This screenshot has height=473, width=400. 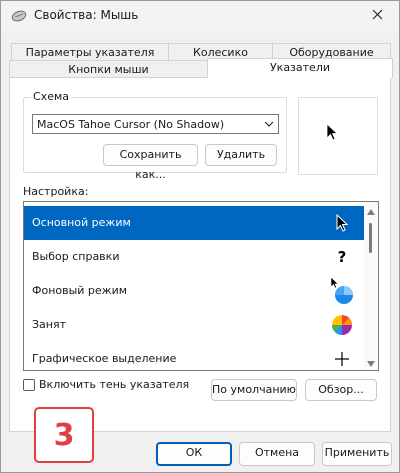 What do you see at coordinates (108, 69) in the screenshot?
I see `tab-buttons: Кнопки мыши` at bounding box center [108, 69].